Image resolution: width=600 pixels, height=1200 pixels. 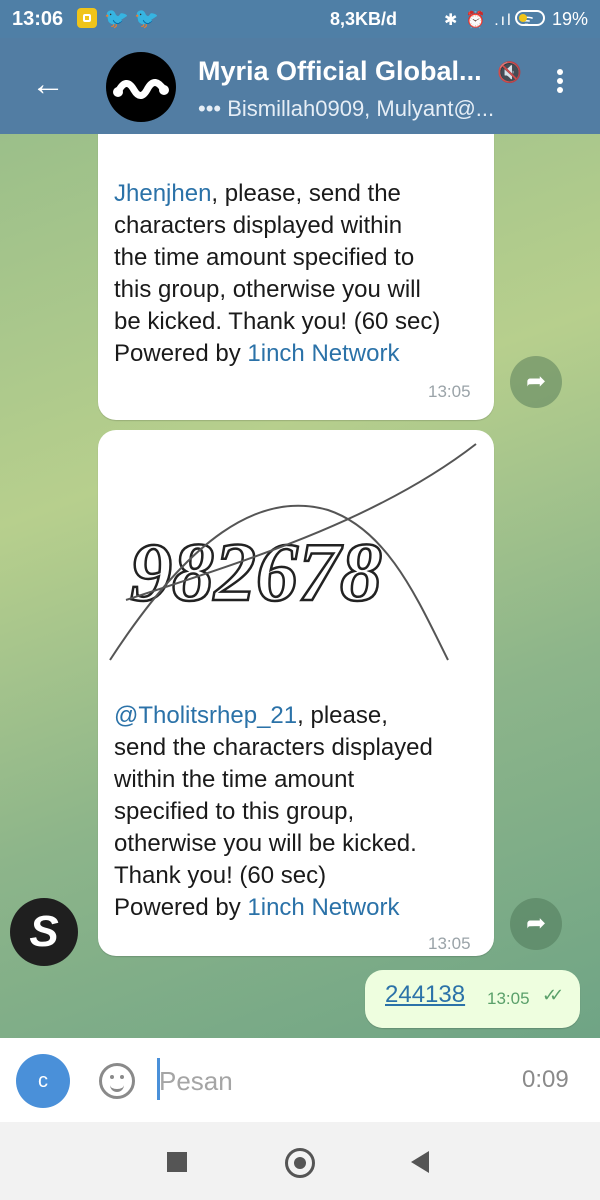 What do you see at coordinates (267, 289) in the screenshot?
I see `message-line: this group, otherwise you will` at bounding box center [267, 289].